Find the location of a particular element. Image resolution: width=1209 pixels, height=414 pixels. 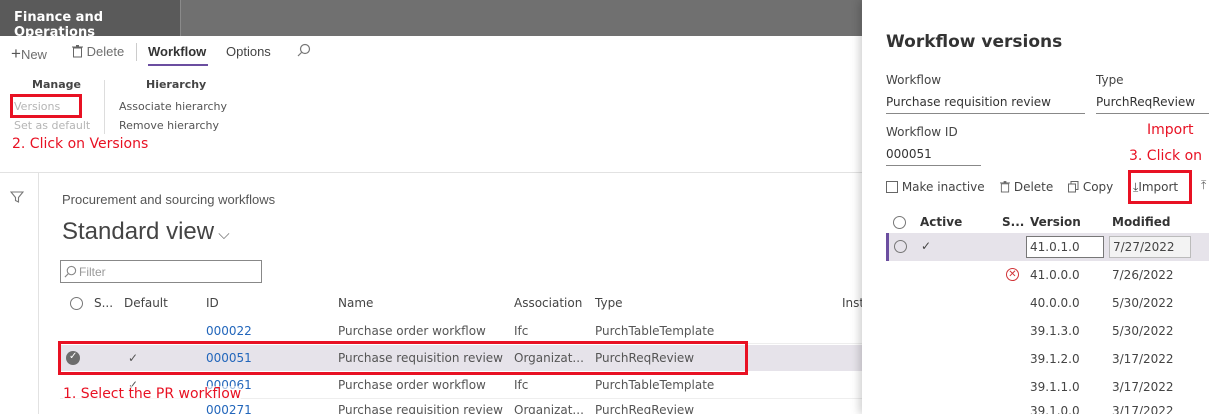

version-row: 39.1.0.0 3/17/2022 is located at coordinates (1047, 408).